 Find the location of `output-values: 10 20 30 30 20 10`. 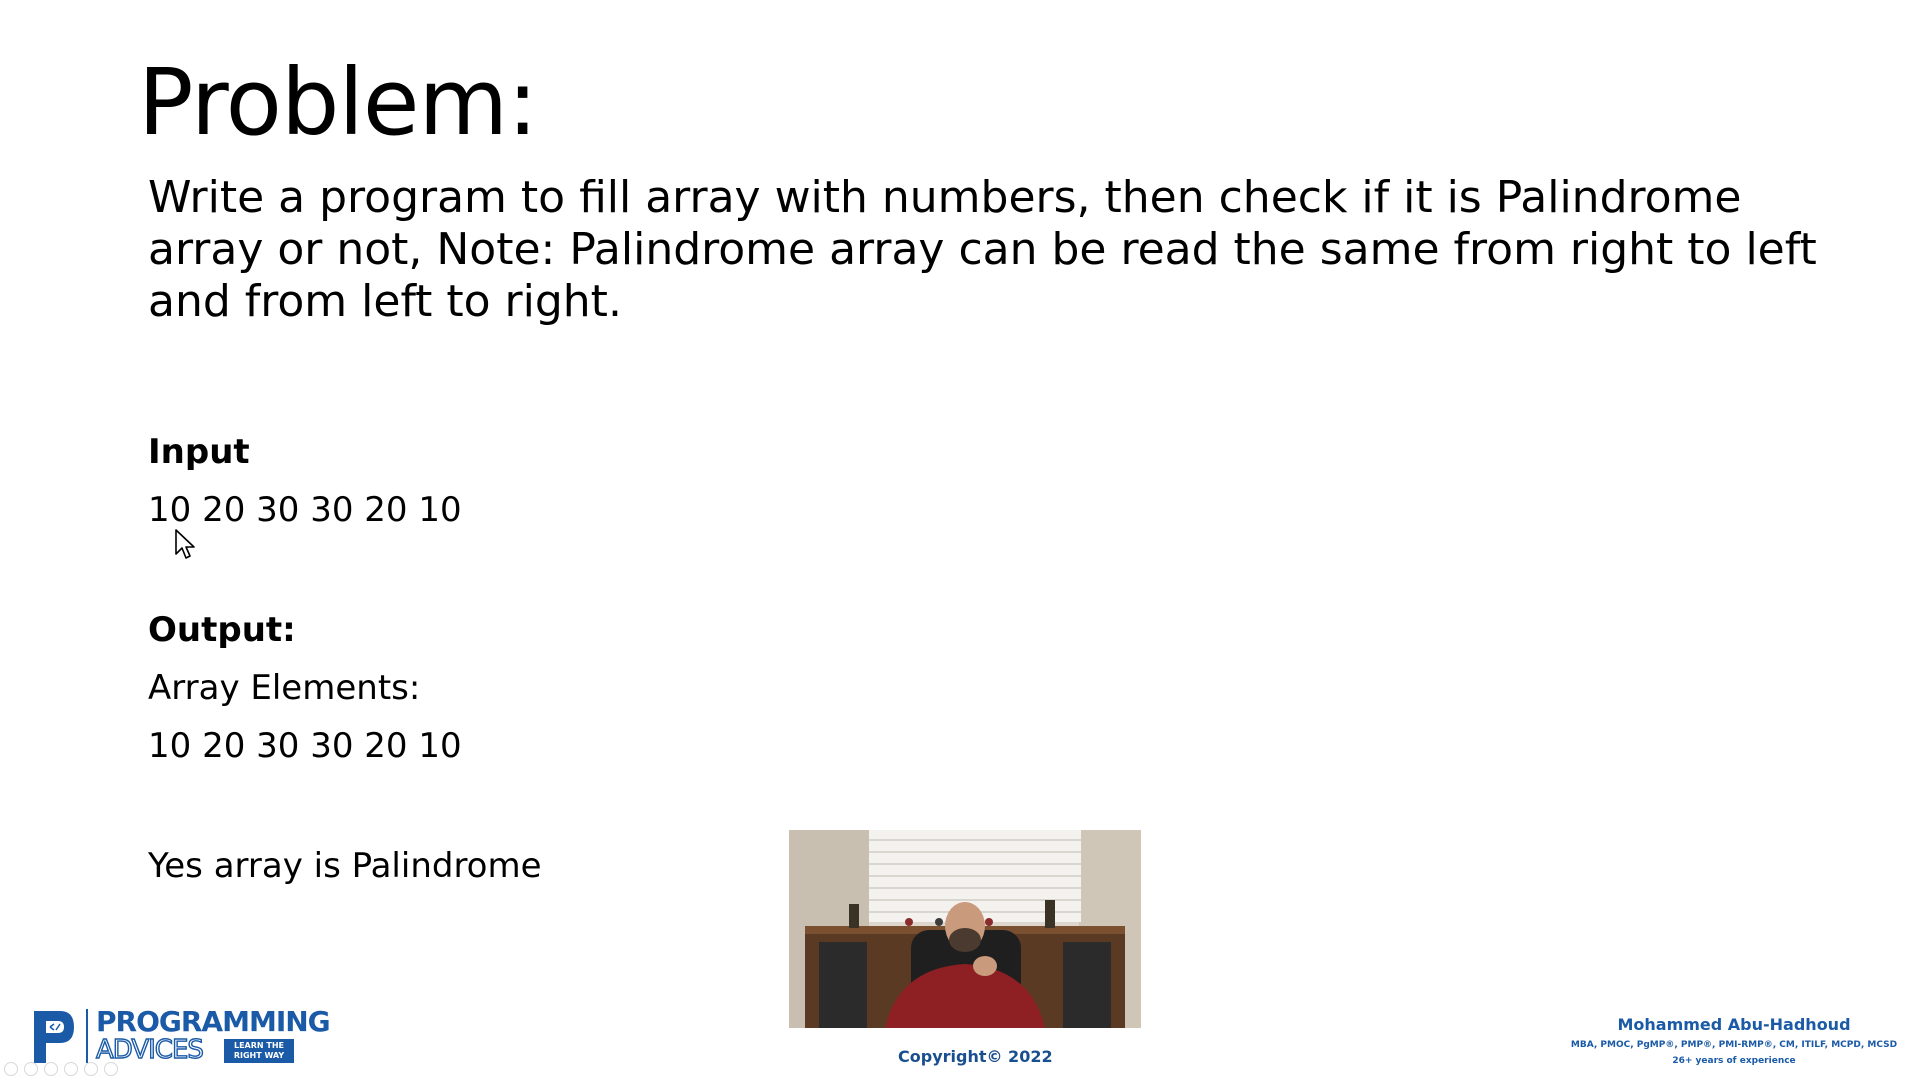

output-values: 10 20 30 30 20 10 is located at coordinates (305, 746).